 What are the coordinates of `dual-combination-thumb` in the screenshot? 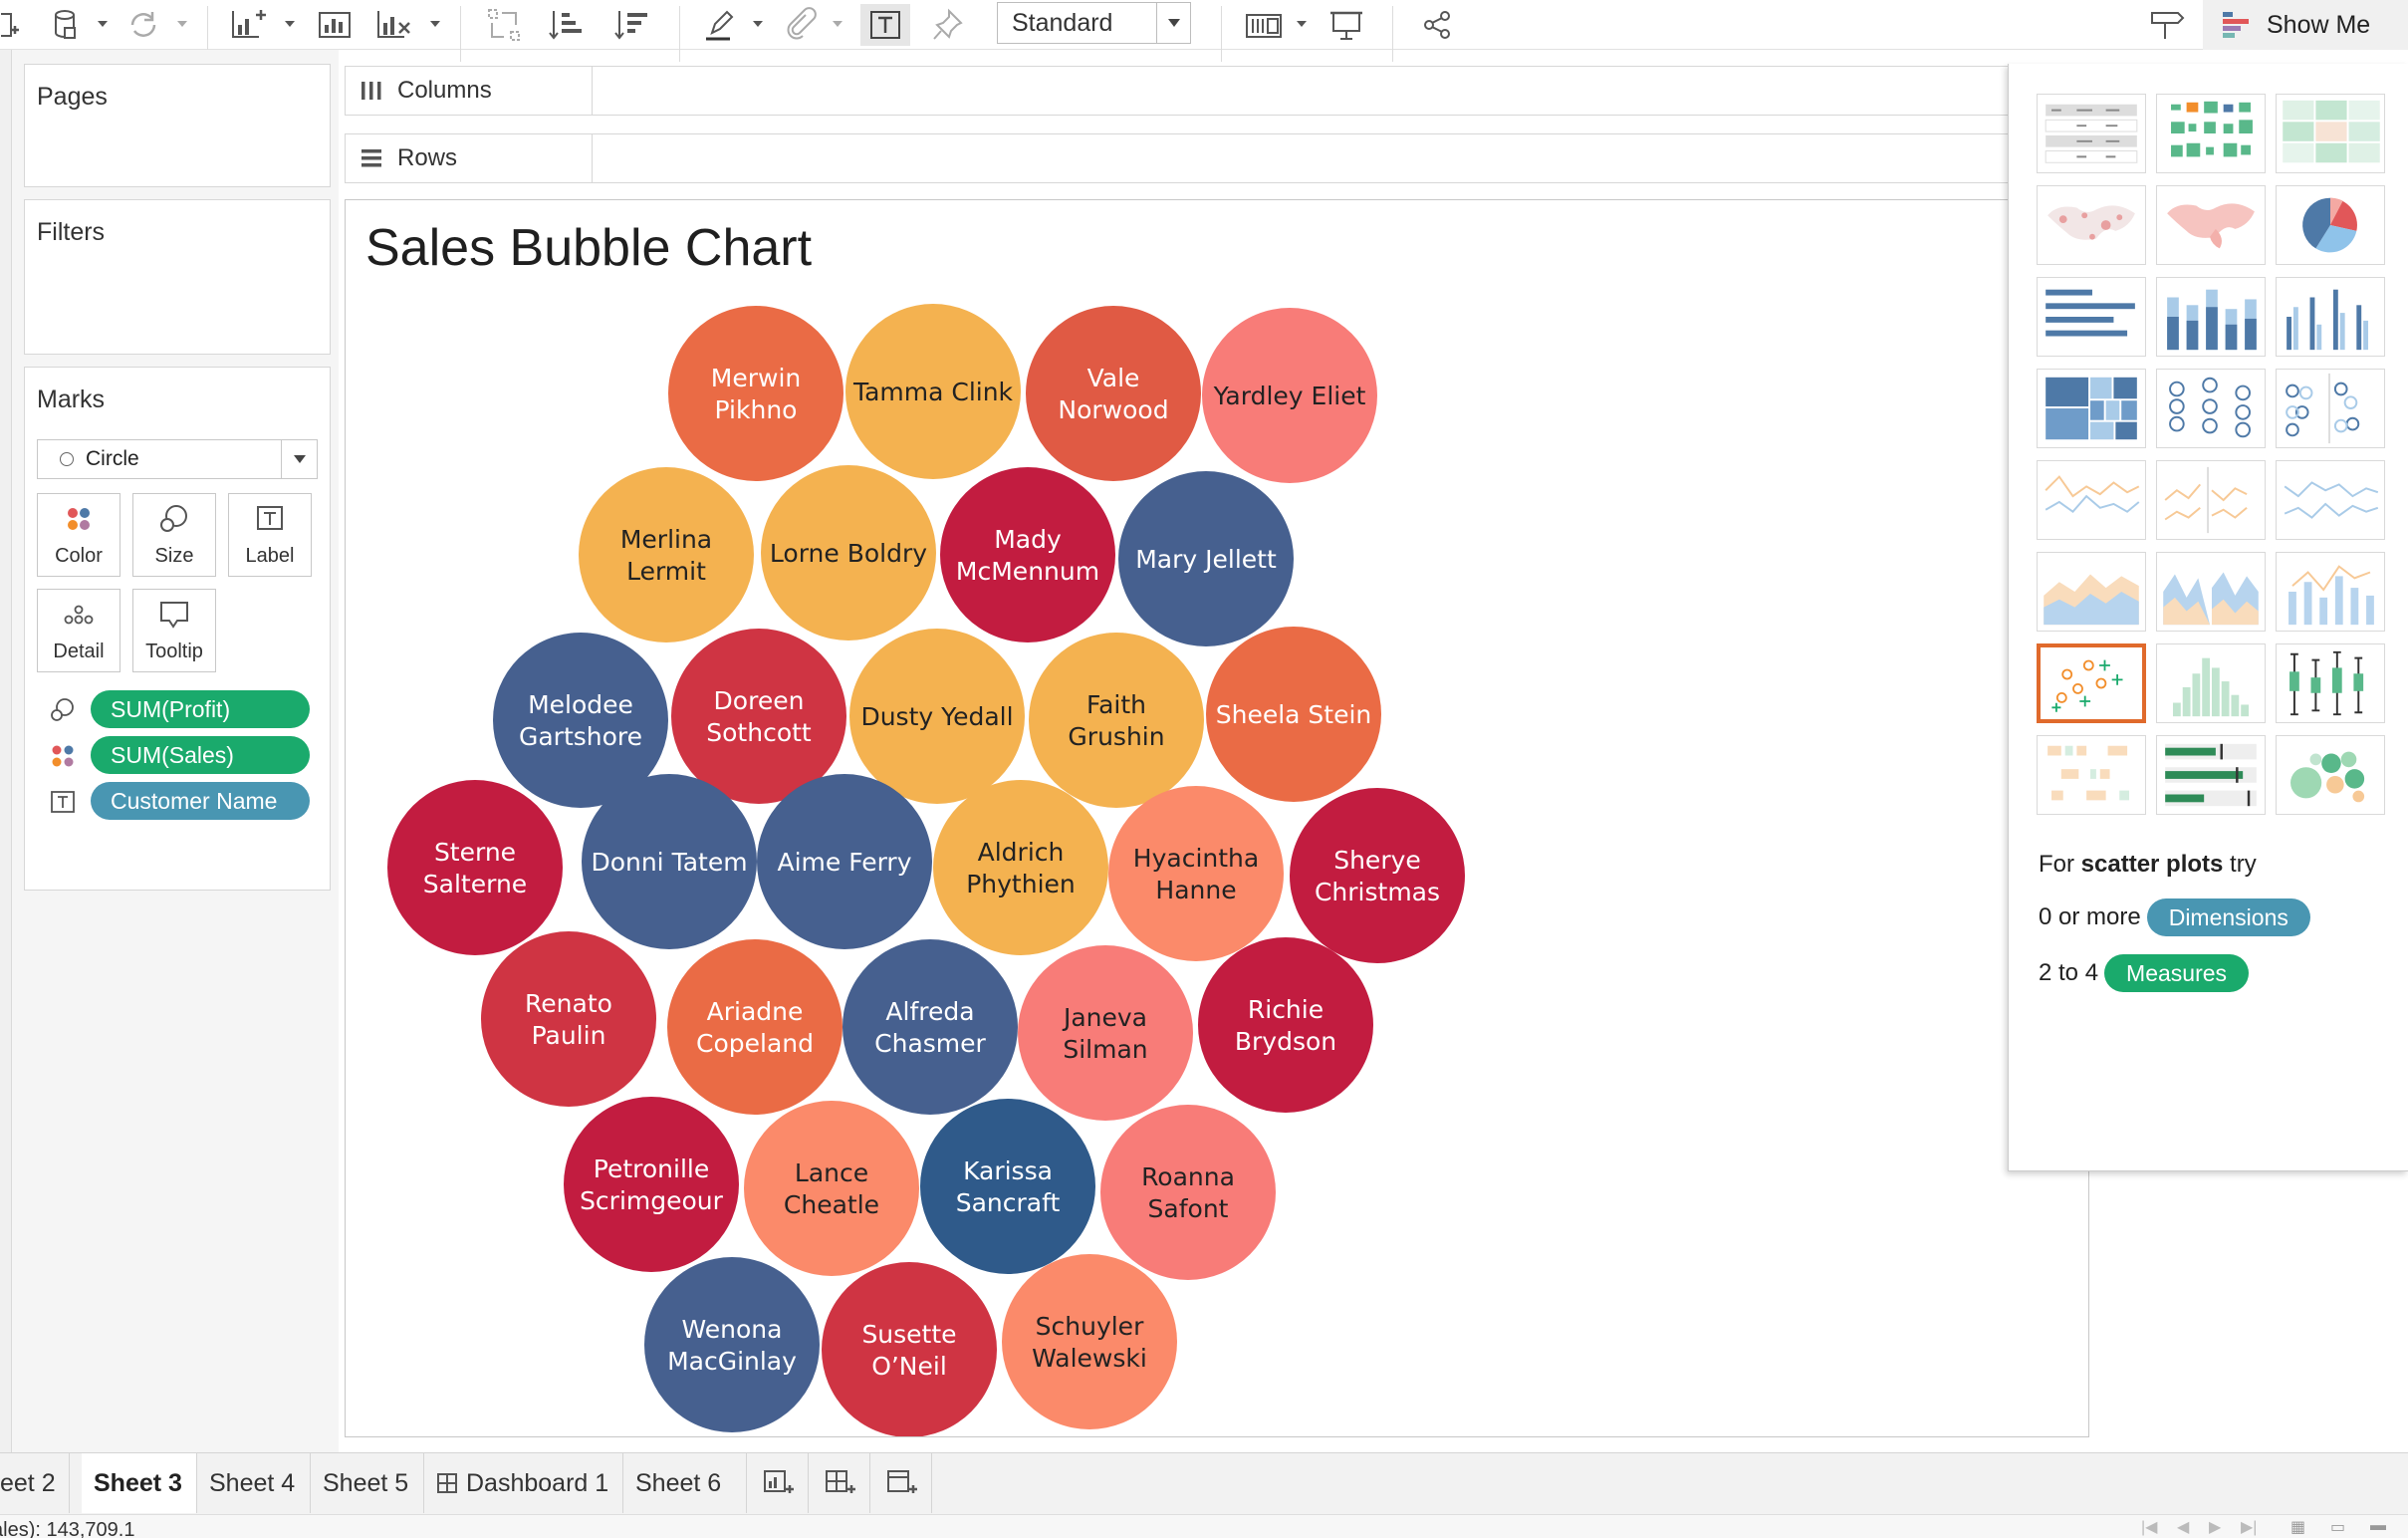 It's located at (2330, 592).